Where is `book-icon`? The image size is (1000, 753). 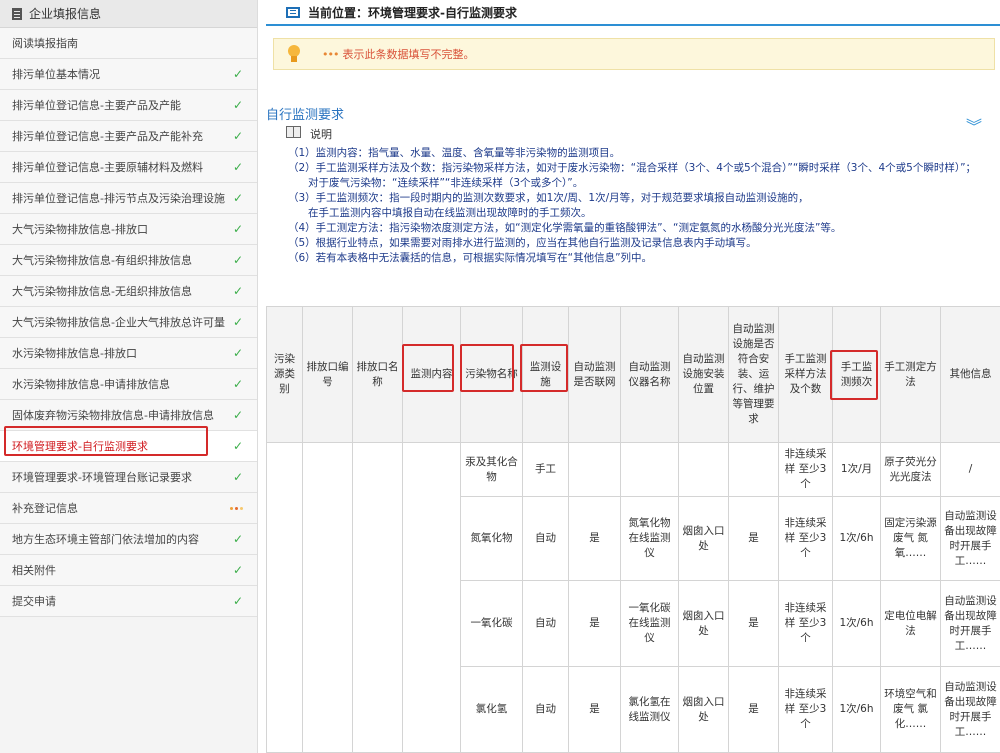 book-icon is located at coordinates (293, 132).